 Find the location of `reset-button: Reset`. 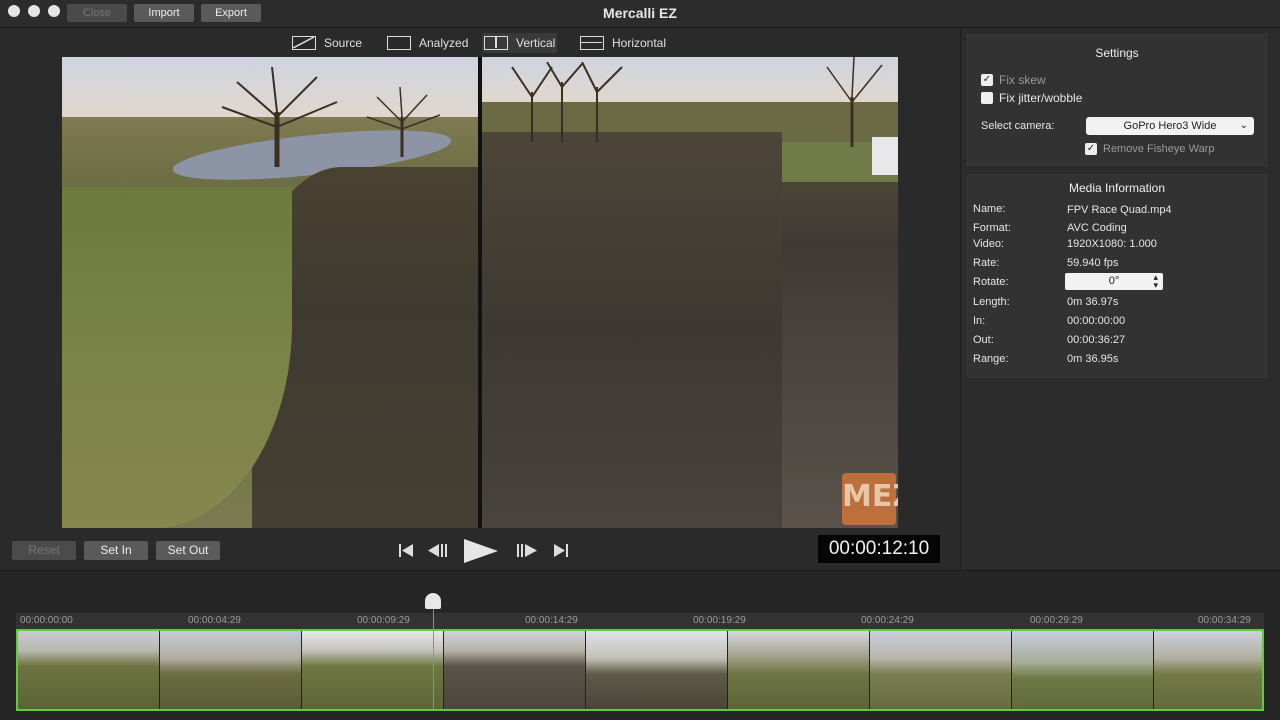

reset-button: Reset is located at coordinates (44, 550).